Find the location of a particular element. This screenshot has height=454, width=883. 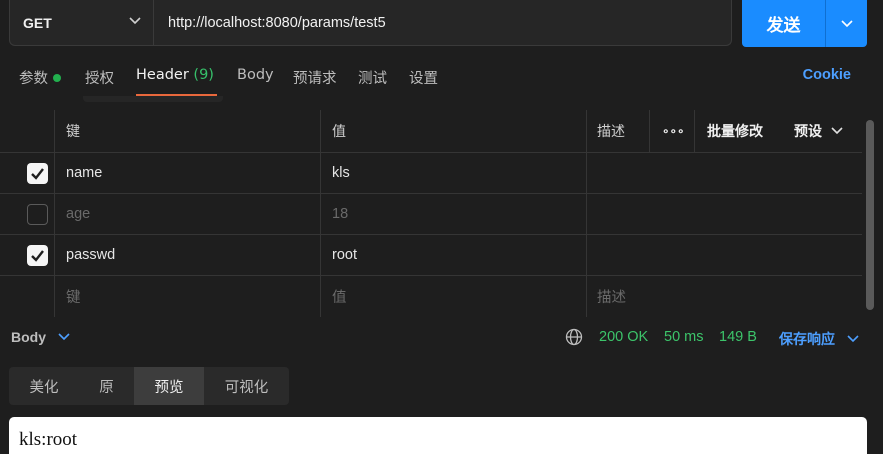

response-size: 149 B is located at coordinates (738, 337).